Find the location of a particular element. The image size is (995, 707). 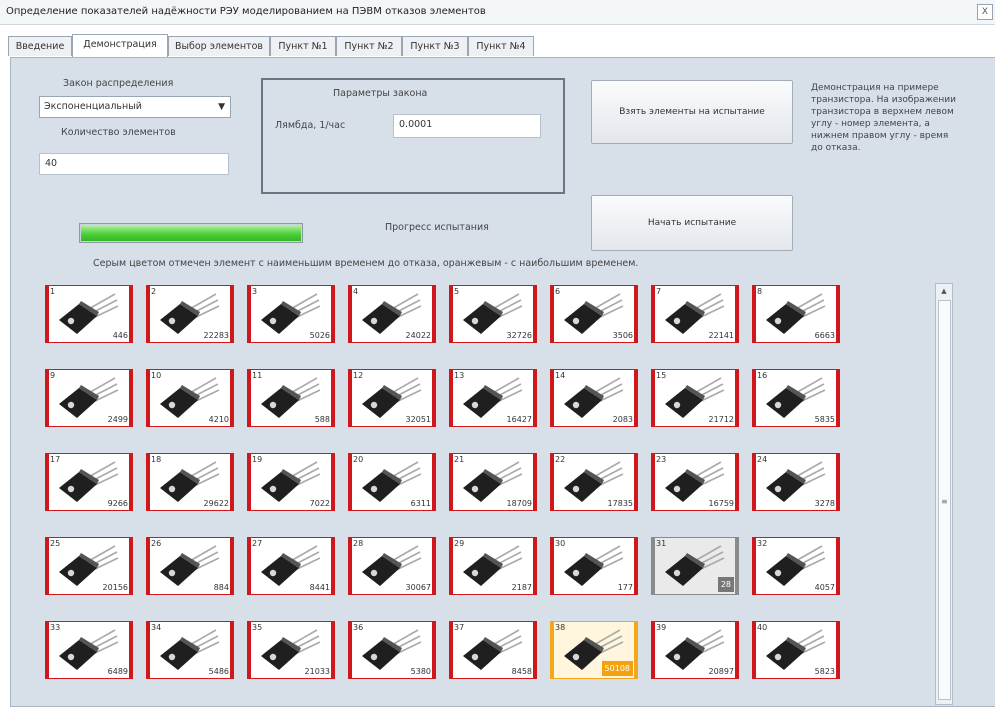

element-card: 15 21712 is located at coordinates (695, 398).